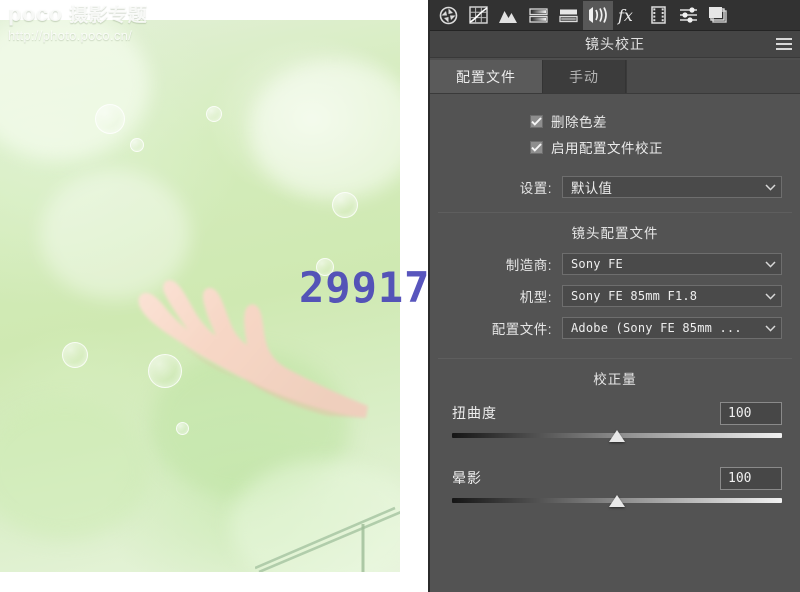 This screenshot has height=592, width=800. Describe the element at coordinates (658, 15) in the screenshot. I see `calibration-film-icon` at that location.